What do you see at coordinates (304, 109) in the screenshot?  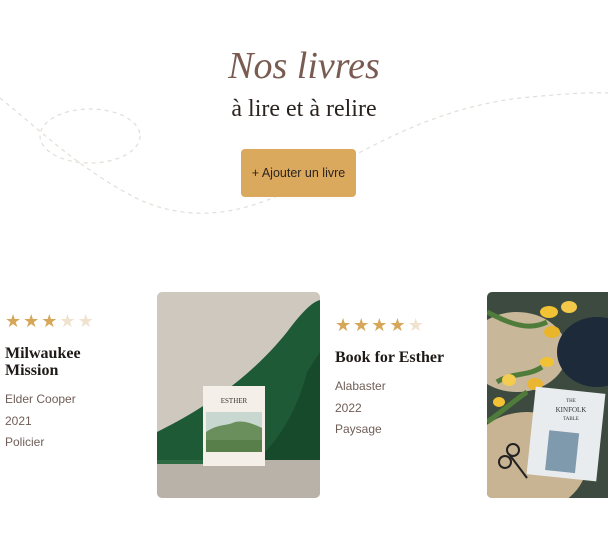 I see `page-subtitle: à lire et à relire` at bounding box center [304, 109].